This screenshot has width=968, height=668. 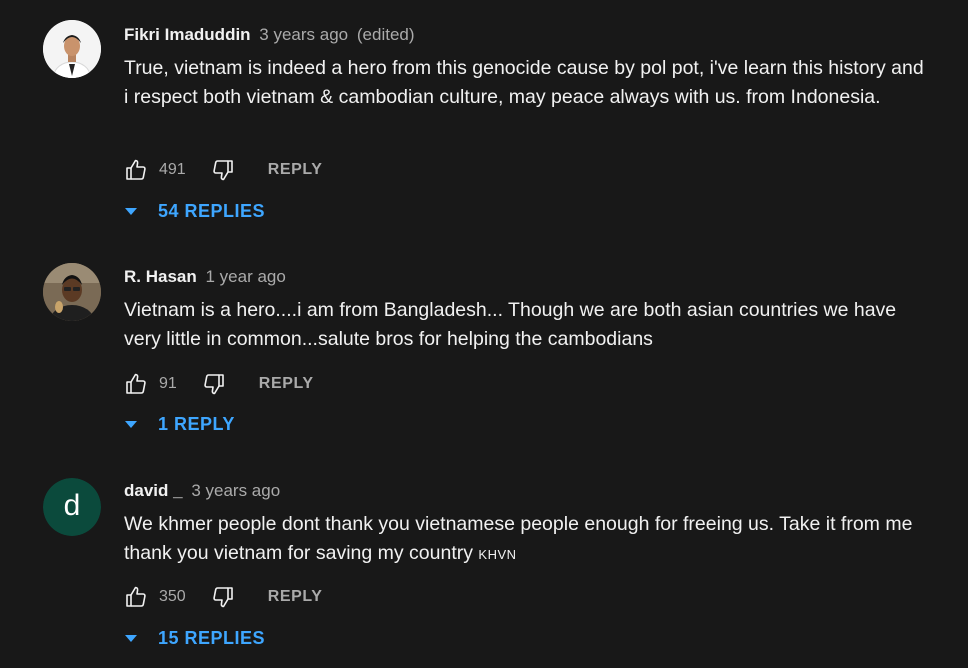 What do you see at coordinates (187, 34) in the screenshot?
I see `author-name: Fikri Imaduddin` at bounding box center [187, 34].